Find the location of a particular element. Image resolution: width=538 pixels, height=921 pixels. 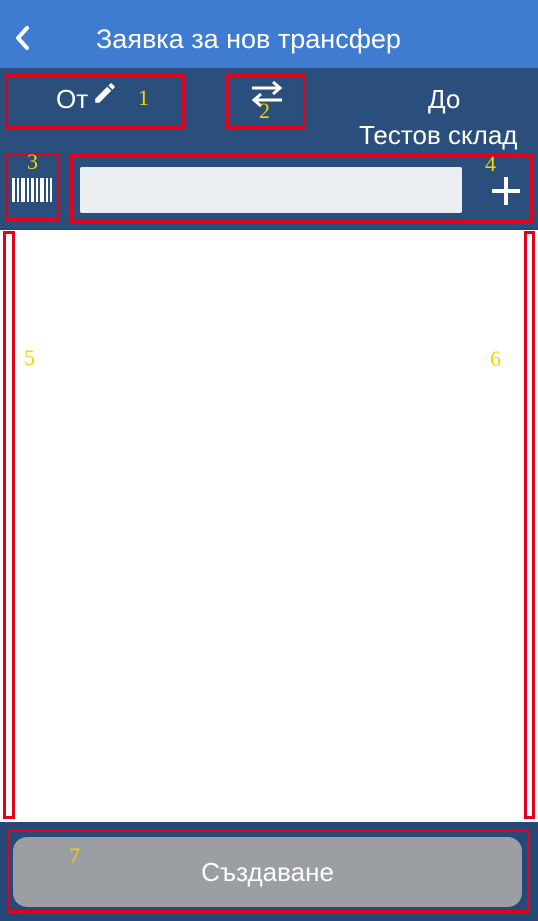

annotation-number-1: 1 is located at coordinates (143, 97).